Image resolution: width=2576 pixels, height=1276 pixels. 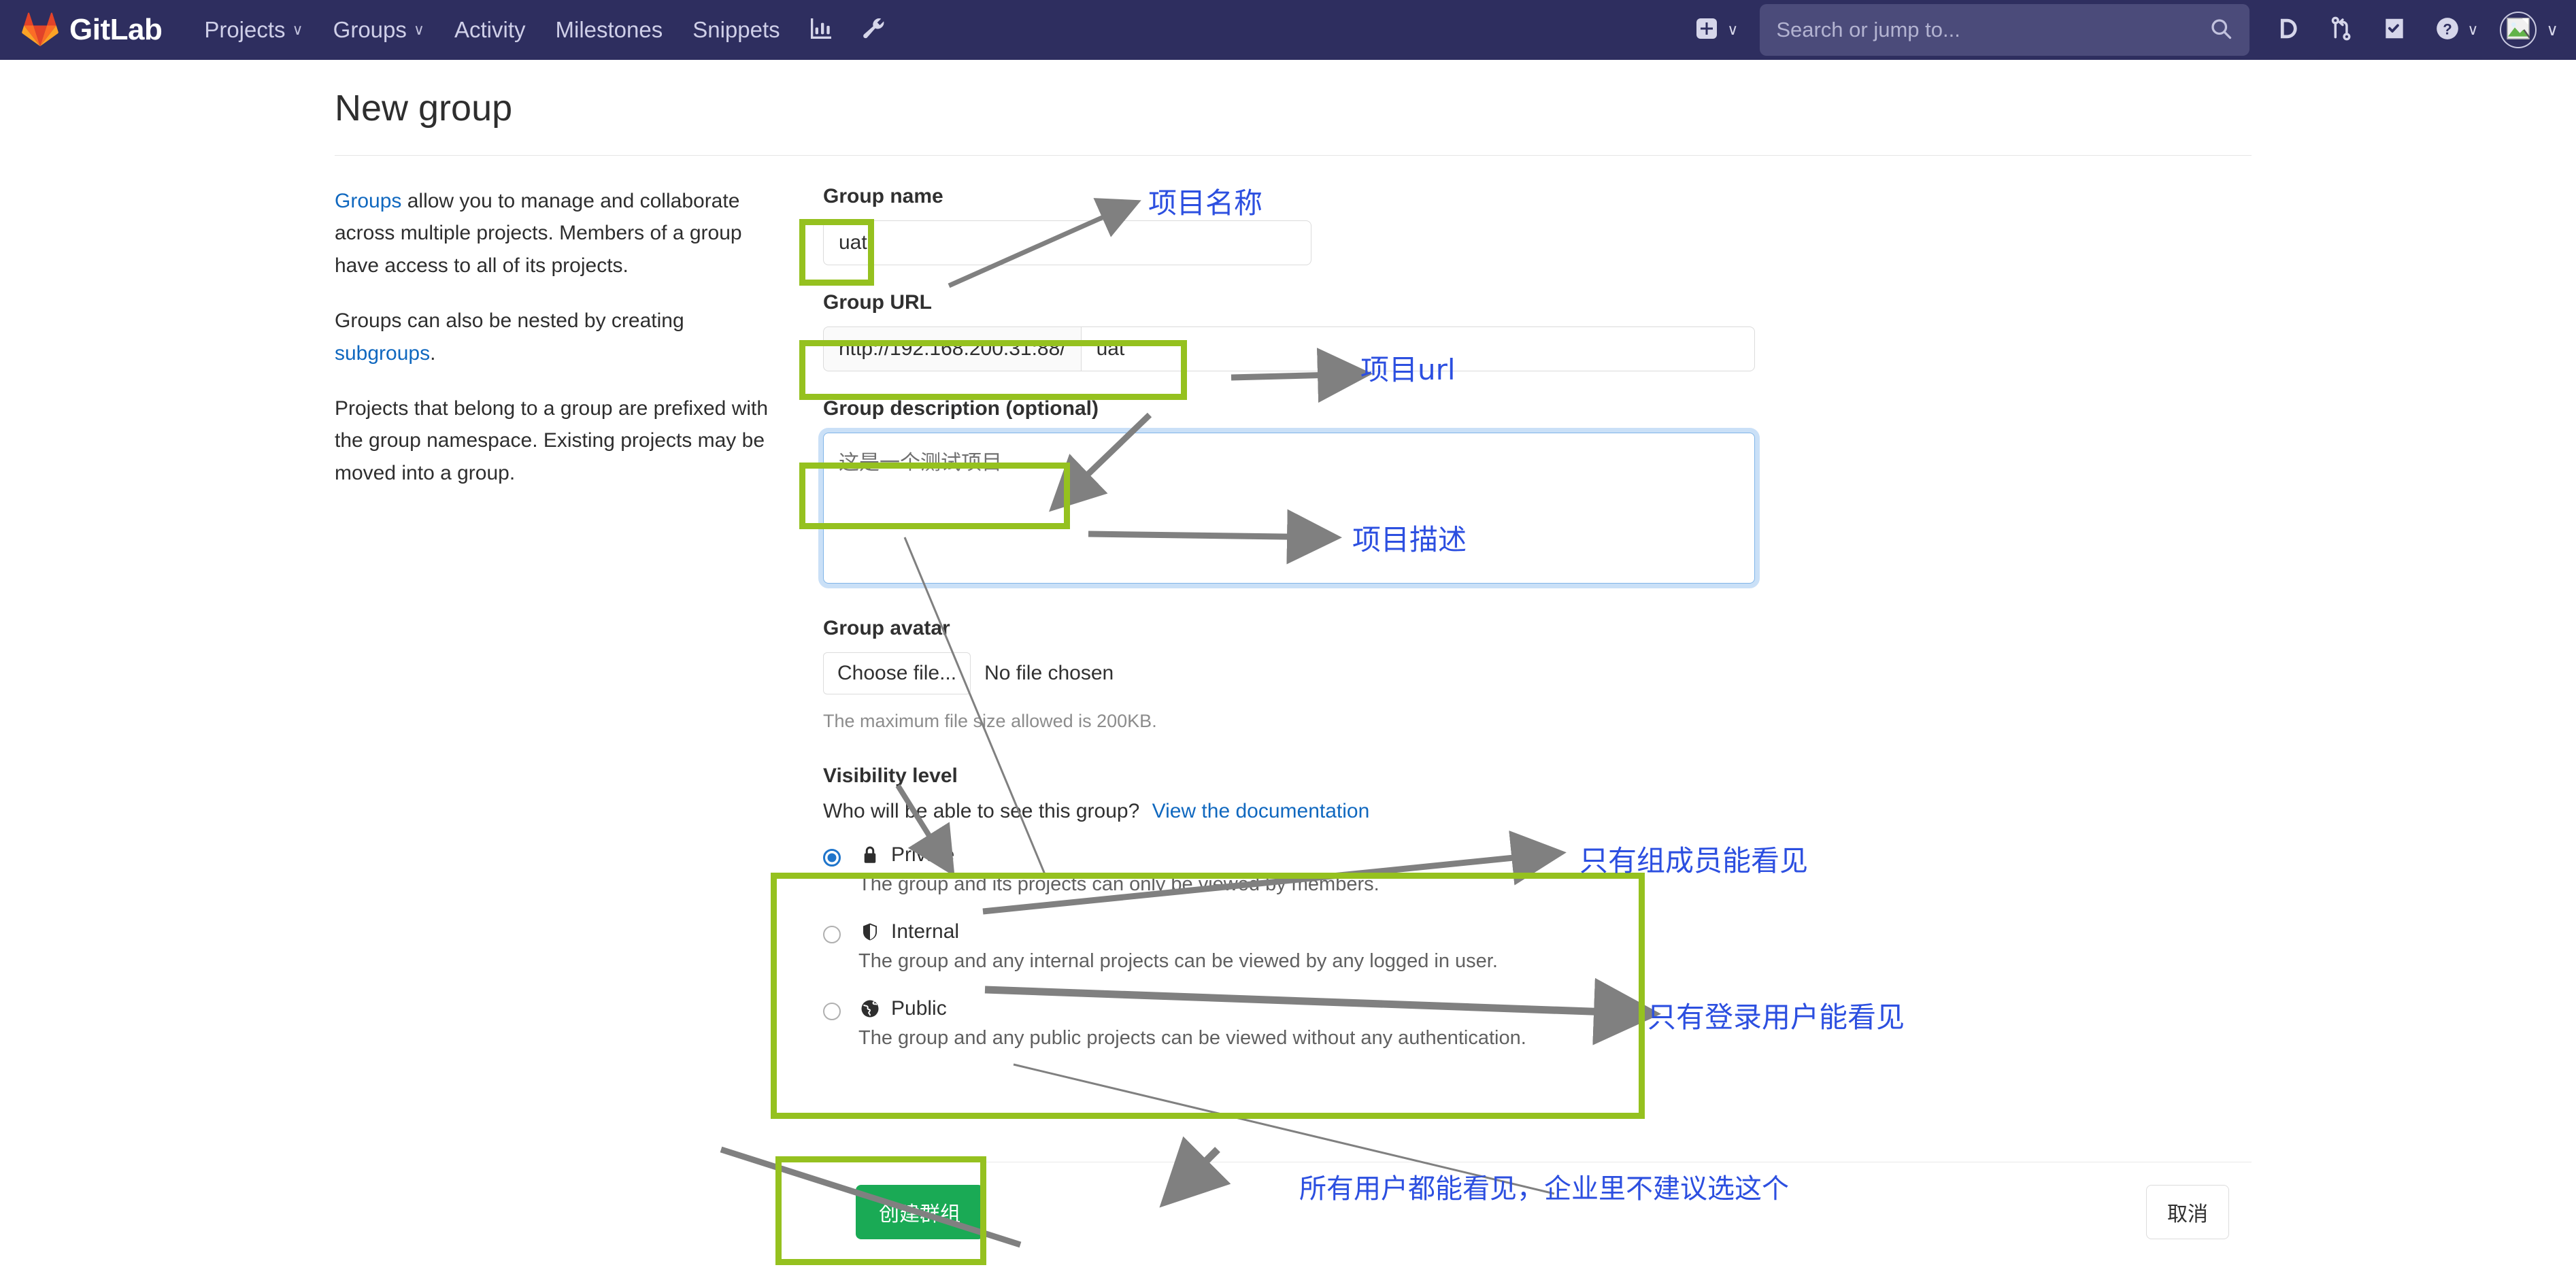 I want to click on group-url-group: http://192.168.200.31:88/, so click(x=1289, y=348).